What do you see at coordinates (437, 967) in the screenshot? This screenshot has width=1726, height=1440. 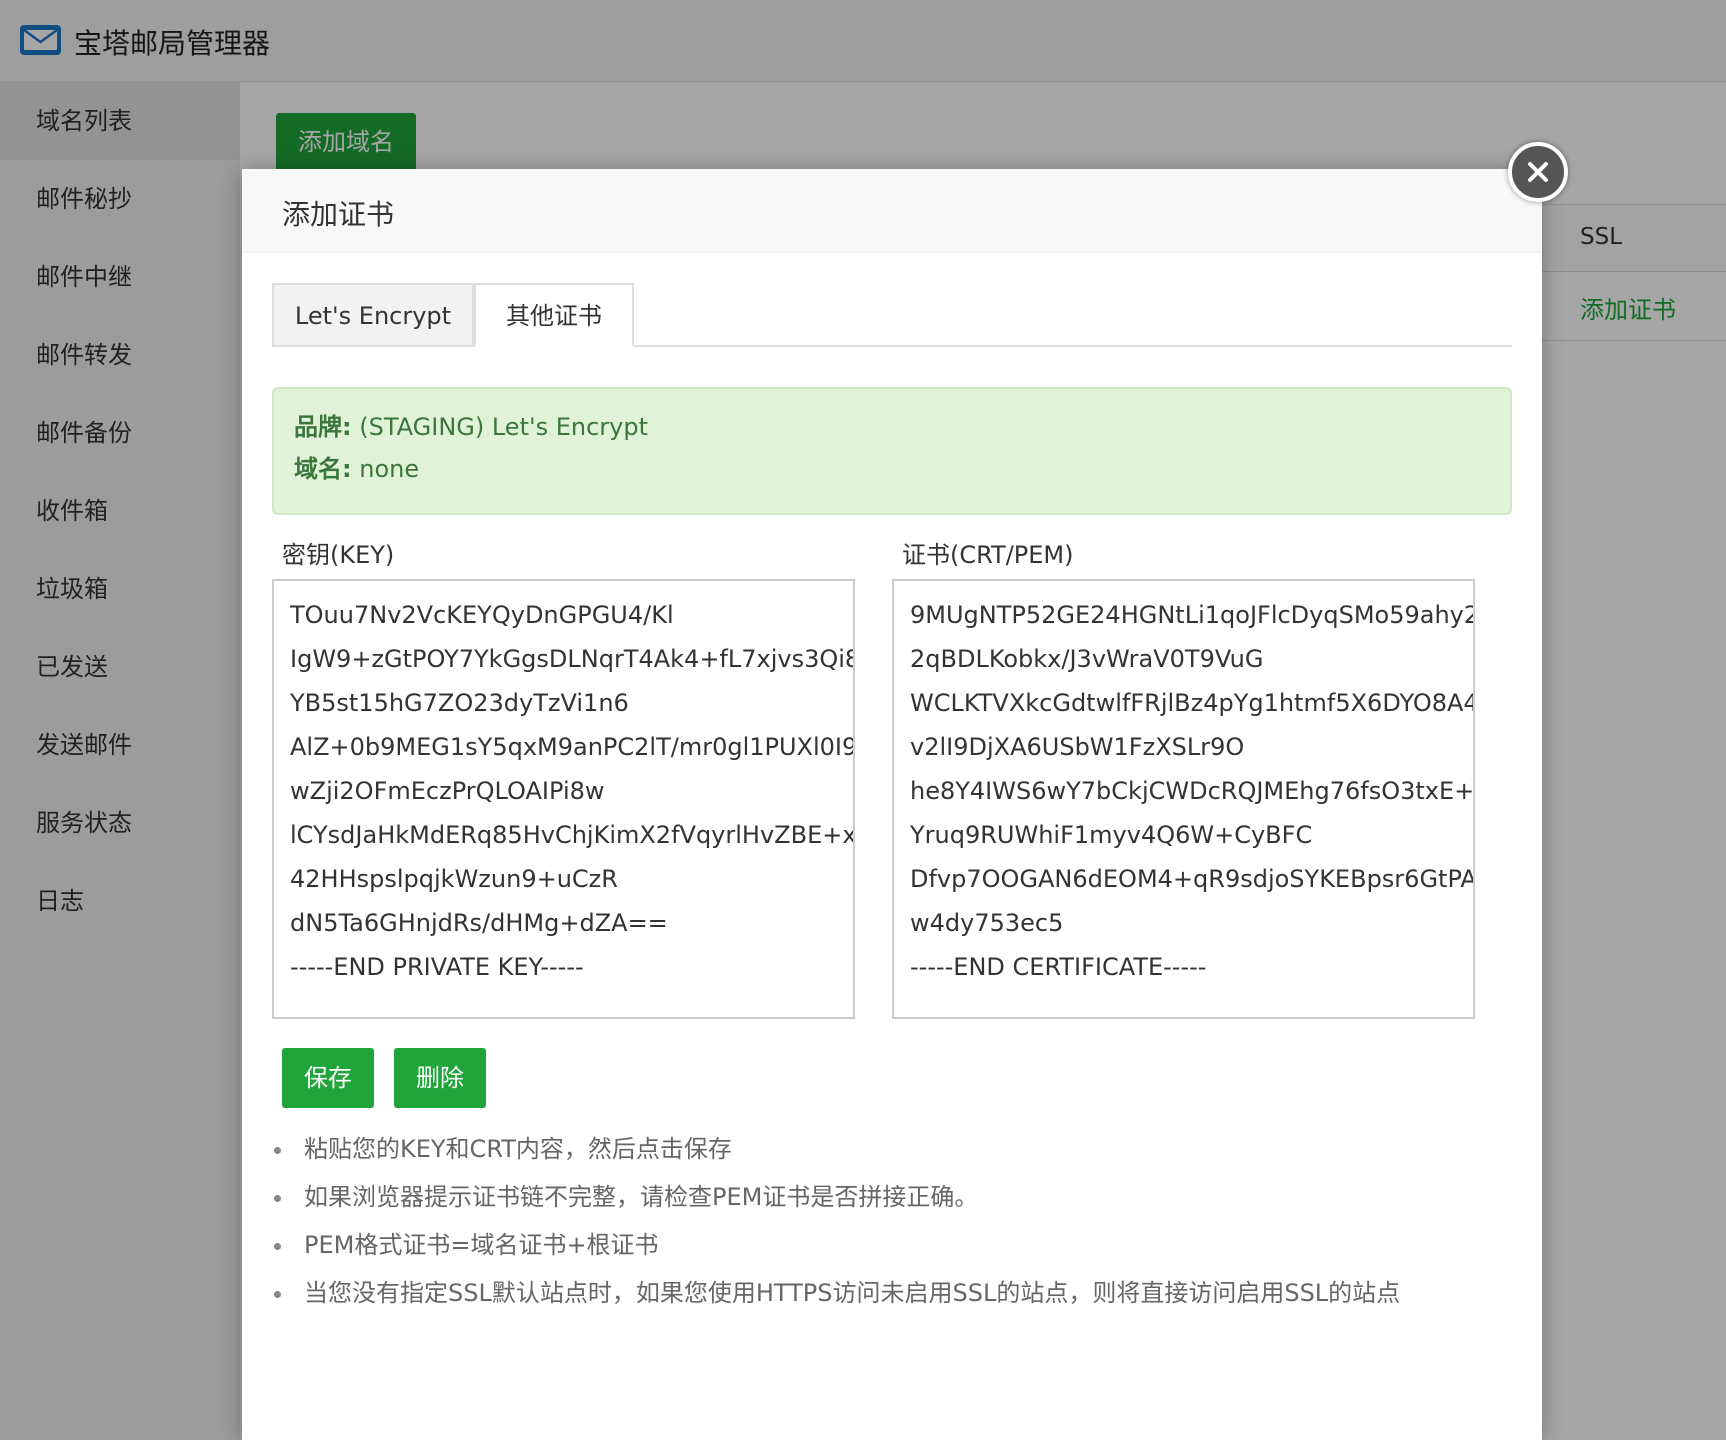 I see `key-line: -----END PRIVATE KEY-----` at bounding box center [437, 967].